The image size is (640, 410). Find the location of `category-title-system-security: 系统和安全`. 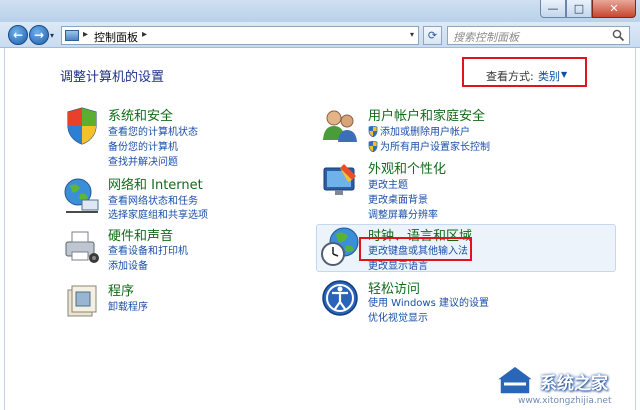

category-title-system-security: 系统和安全 is located at coordinates (140, 114).